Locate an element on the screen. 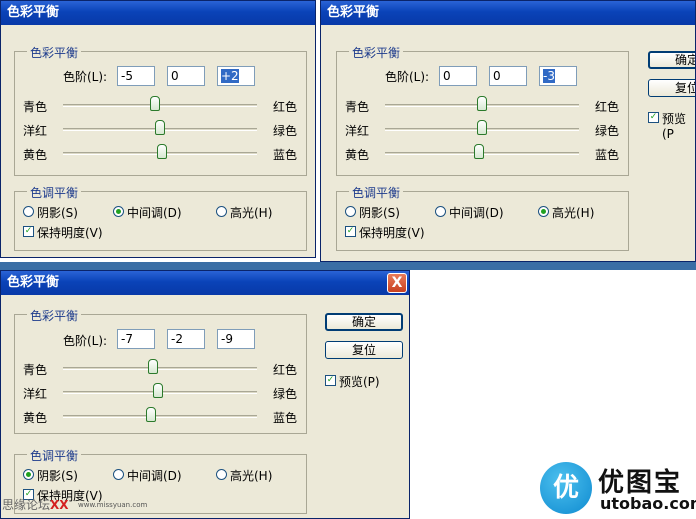 The image size is (696, 519). preview-label: 预览(P is located at coordinates (678, 125).